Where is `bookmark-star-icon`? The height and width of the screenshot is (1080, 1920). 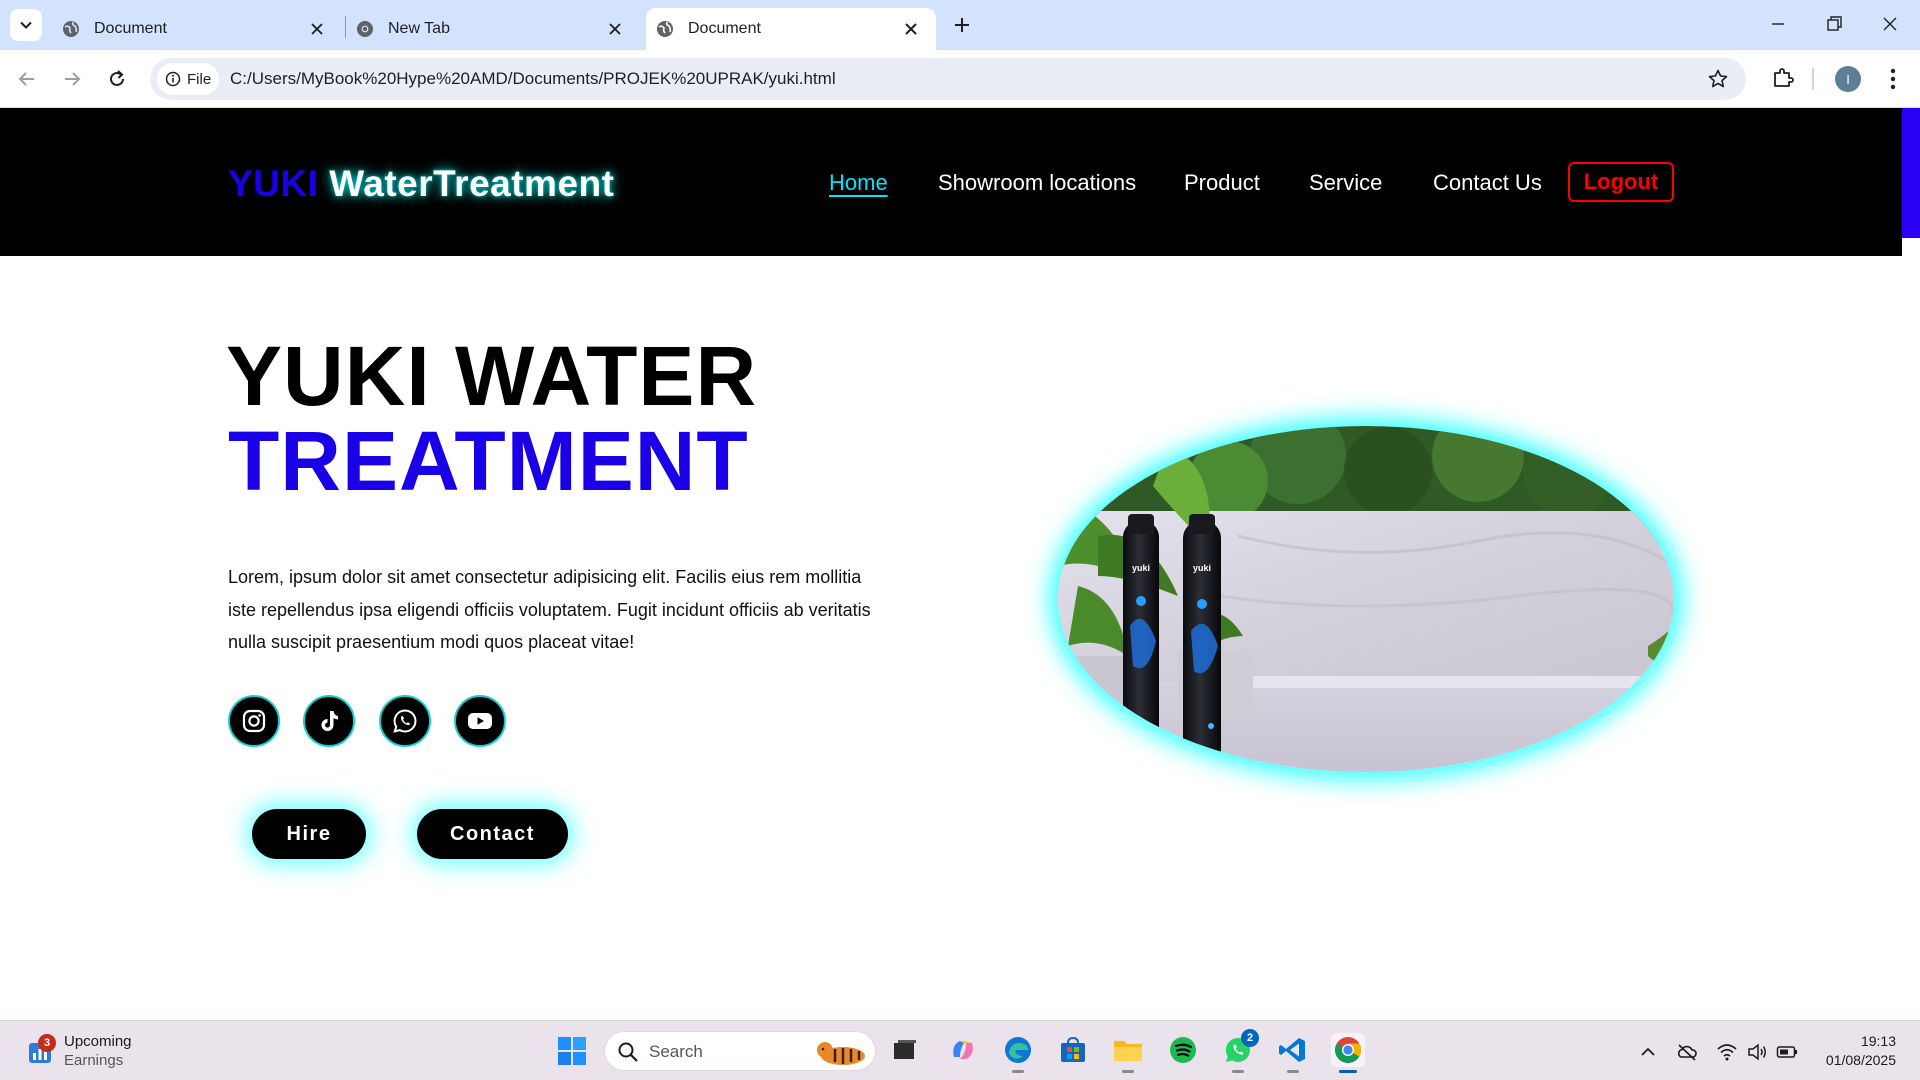 bookmark-star-icon is located at coordinates (1718, 79).